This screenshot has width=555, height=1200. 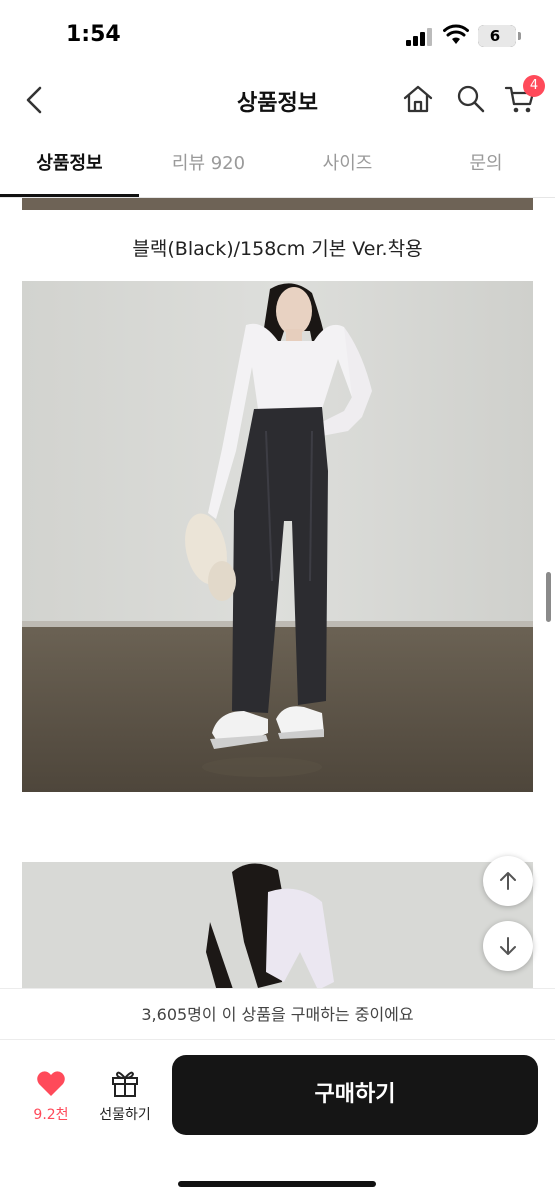 I want to click on top-header: 상품정보, so click(x=277, y=100).